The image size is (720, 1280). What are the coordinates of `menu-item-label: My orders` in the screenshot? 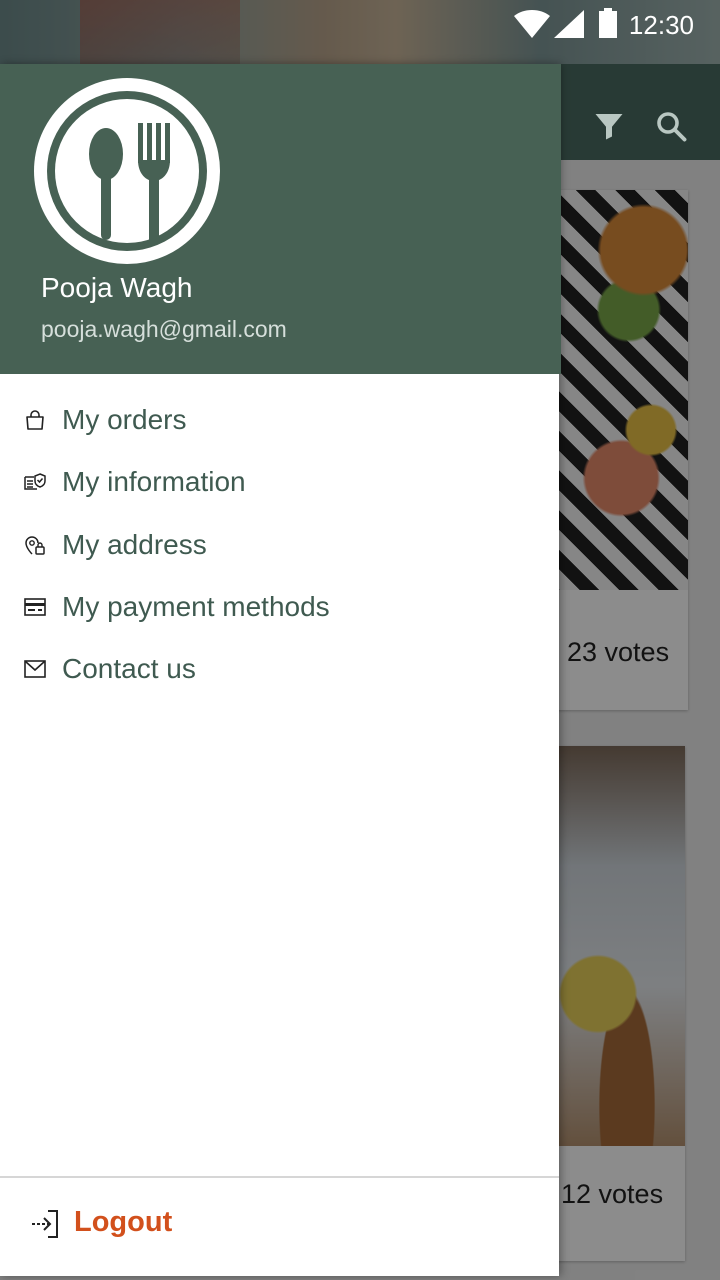 It's located at (124, 419).